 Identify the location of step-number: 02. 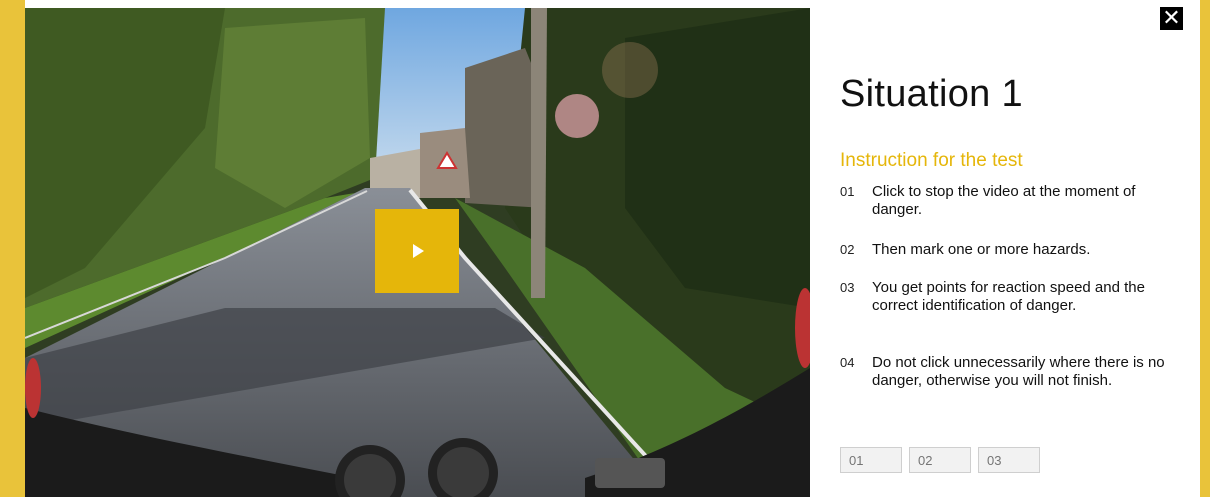
(847, 249).